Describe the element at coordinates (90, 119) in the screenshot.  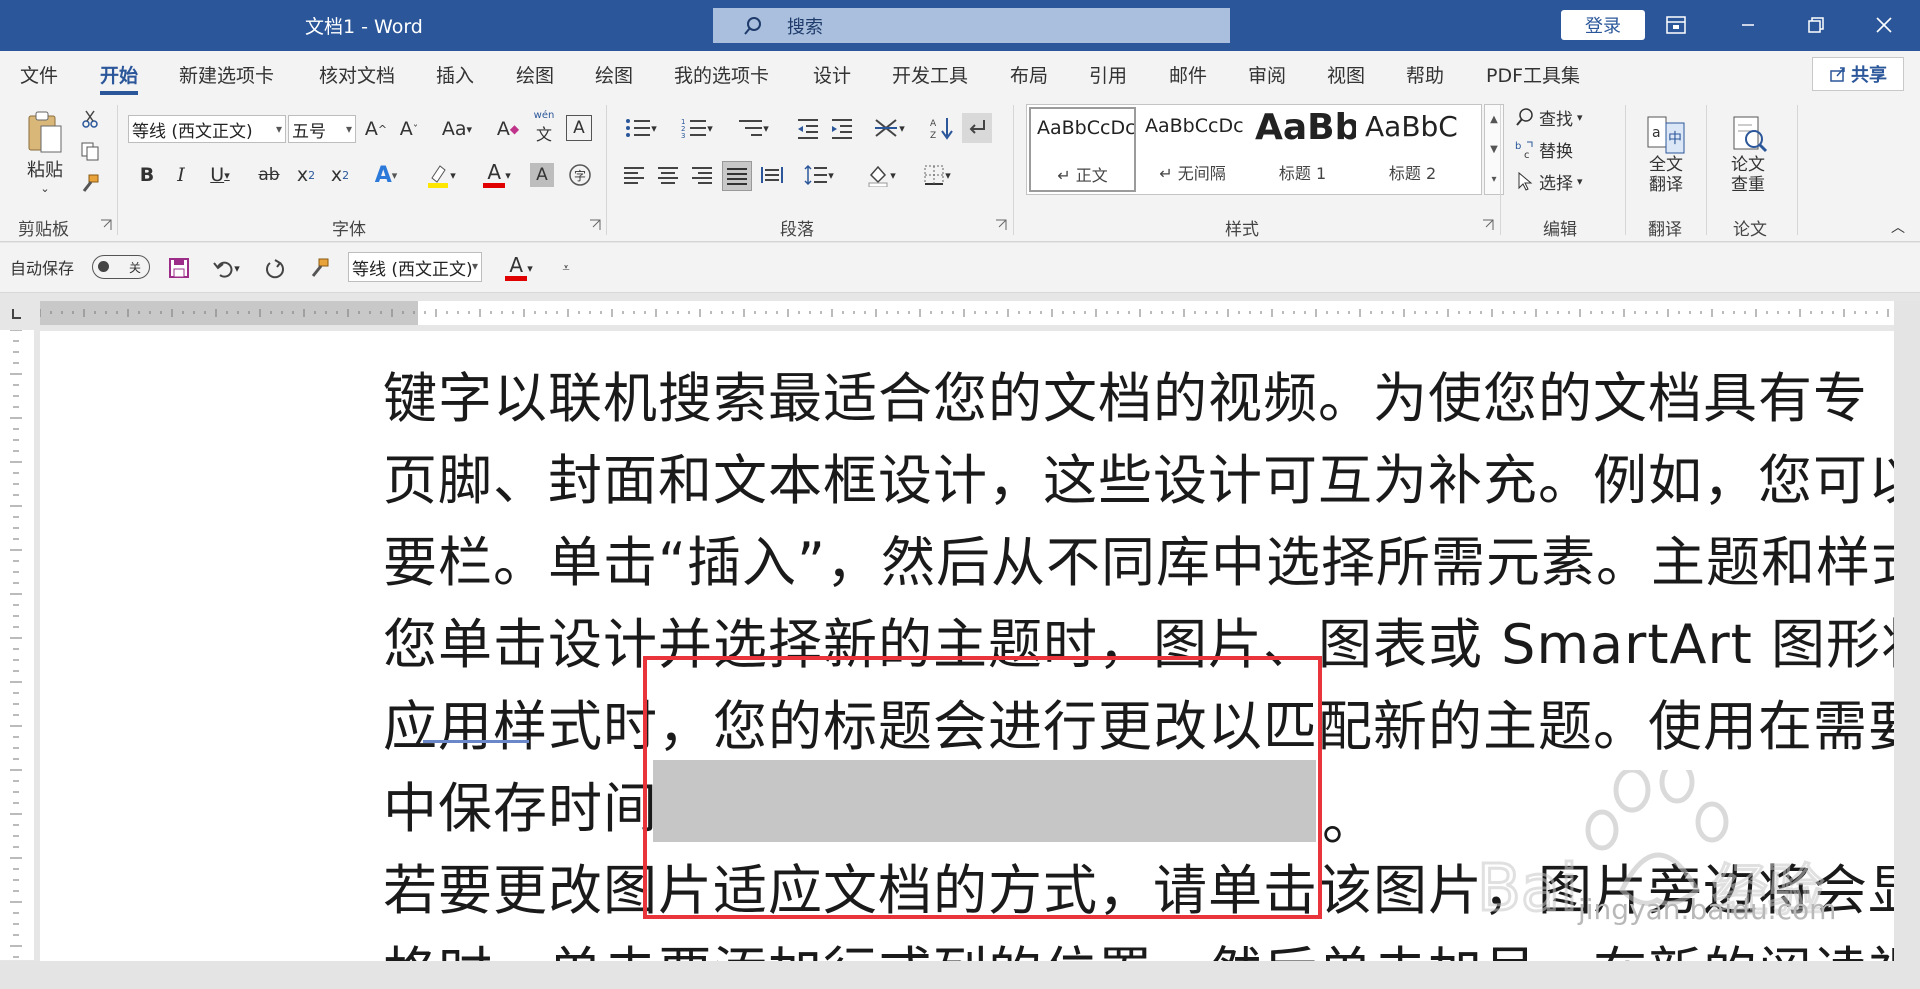
I see `cut-icon` at that location.